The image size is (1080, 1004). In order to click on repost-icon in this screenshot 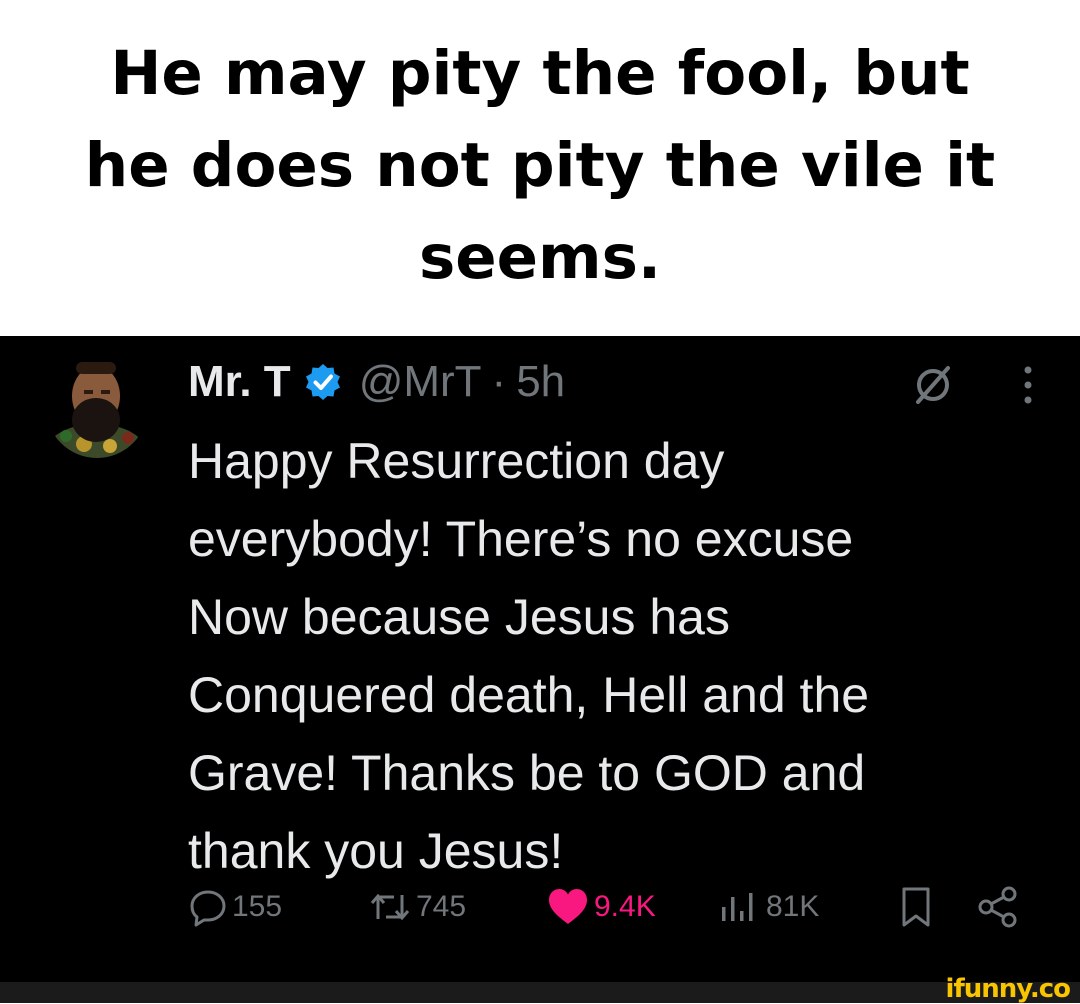, I will do `click(390, 907)`.